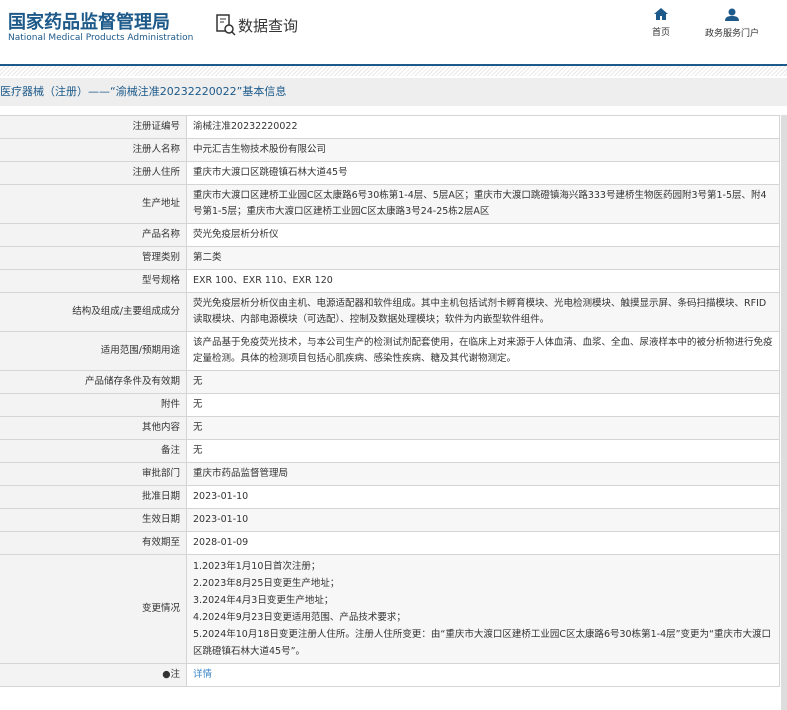 The image size is (787, 710). What do you see at coordinates (661, 14) in the screenshot?
I see `home-icon` at bounding box center [661, 14].